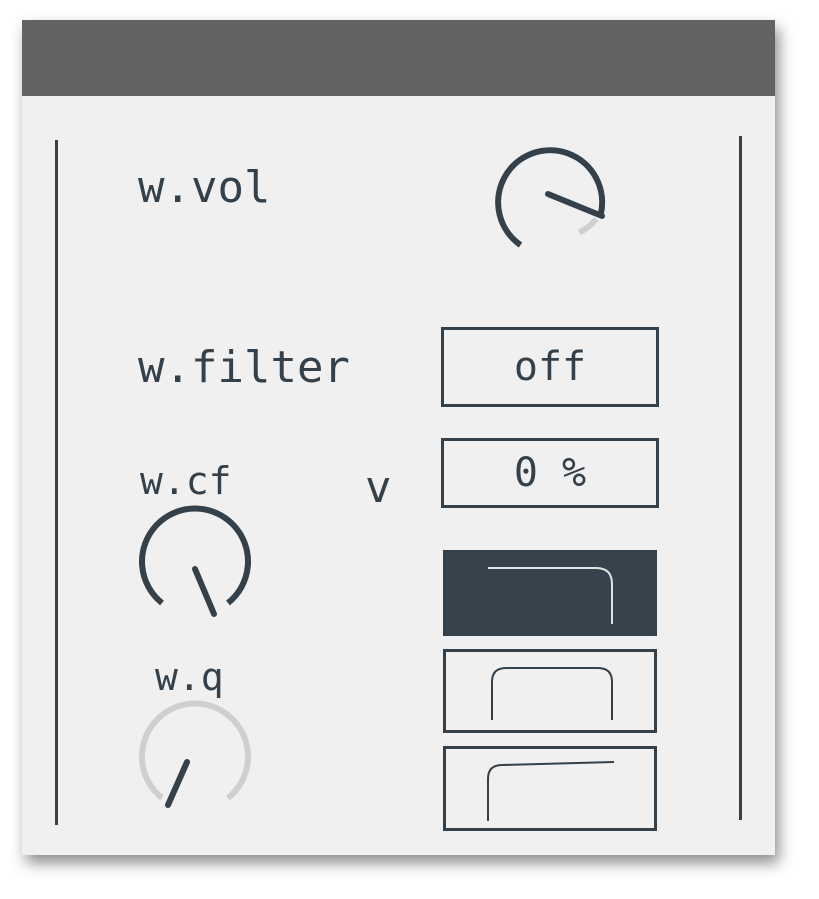 This screenshot has height=899, width=819. Describe the element at coordinates (378, 487) in the screenshot. I see `v-label: v` at that location.